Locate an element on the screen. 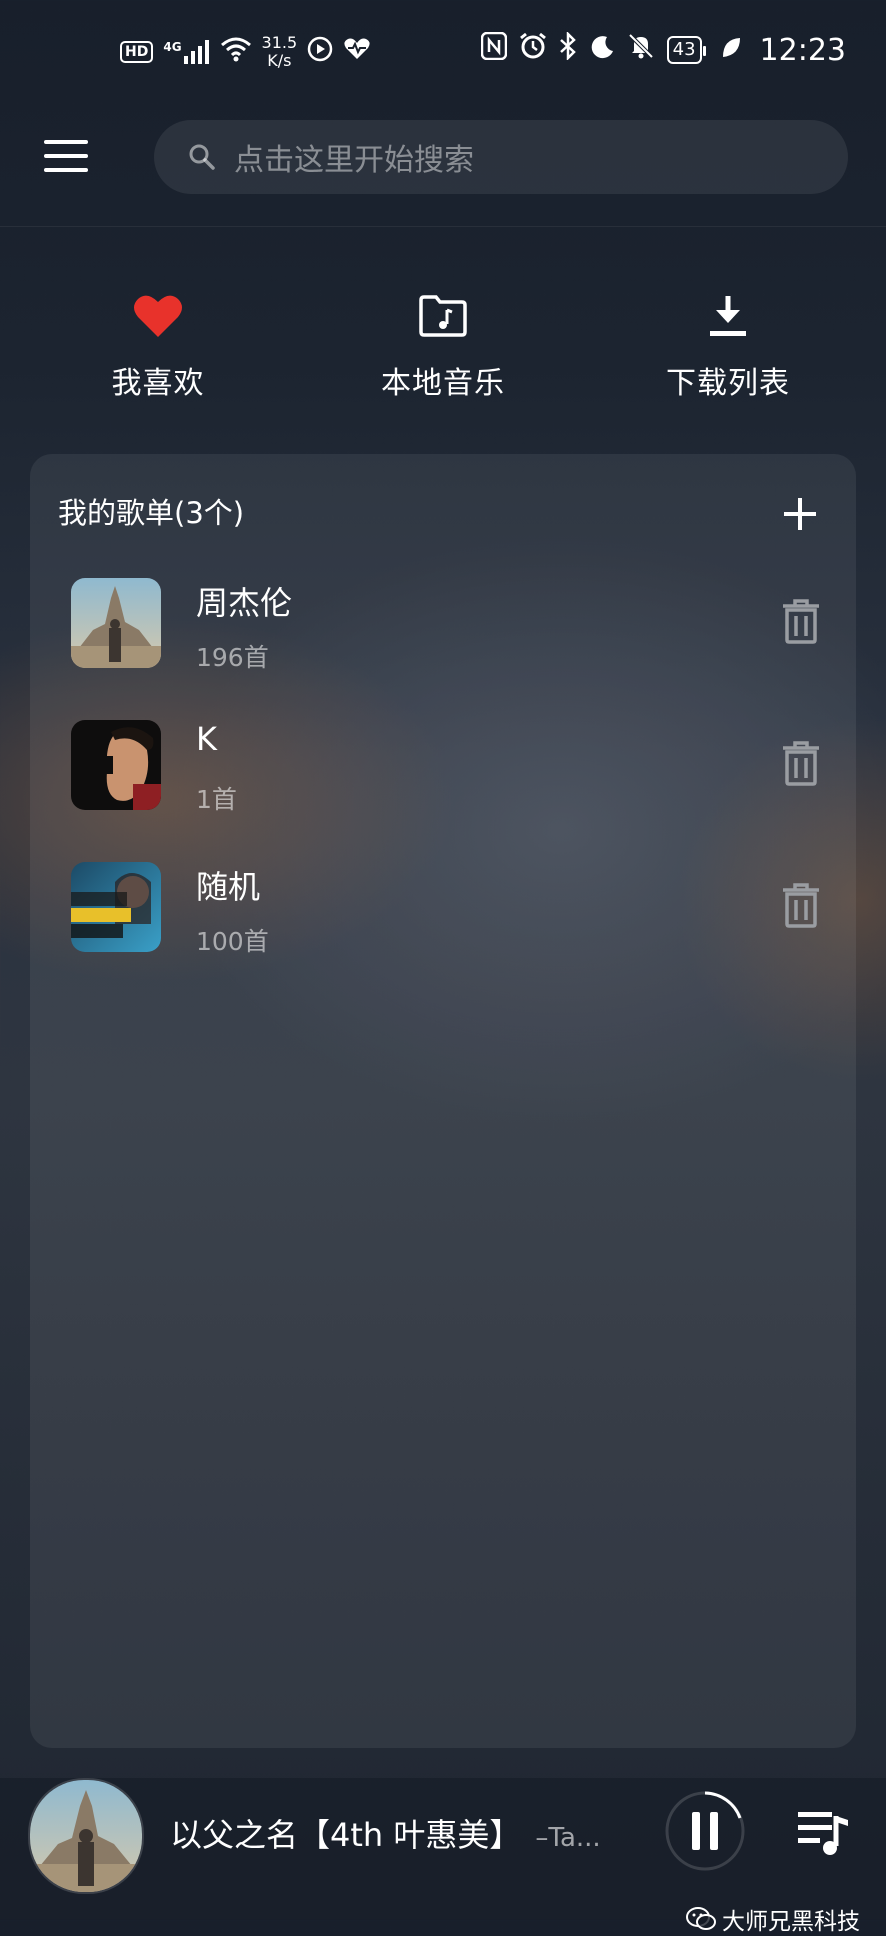 The image size is (886, 1936). add-playlist-button is located at coordinates (800, 514).